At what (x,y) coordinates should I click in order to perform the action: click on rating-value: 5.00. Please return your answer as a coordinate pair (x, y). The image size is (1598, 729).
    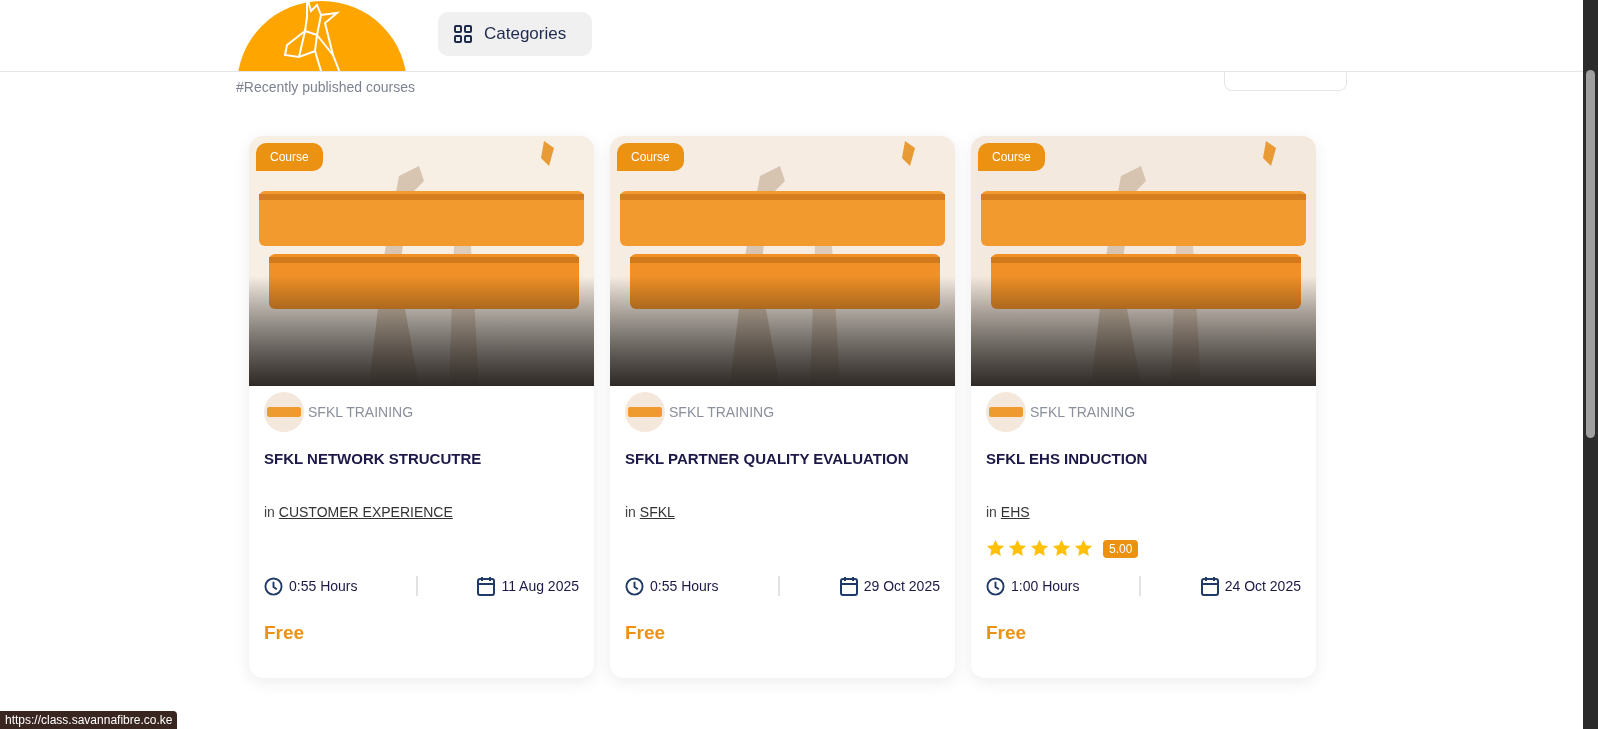
    Looking at the image, I should click on (1121, 549).